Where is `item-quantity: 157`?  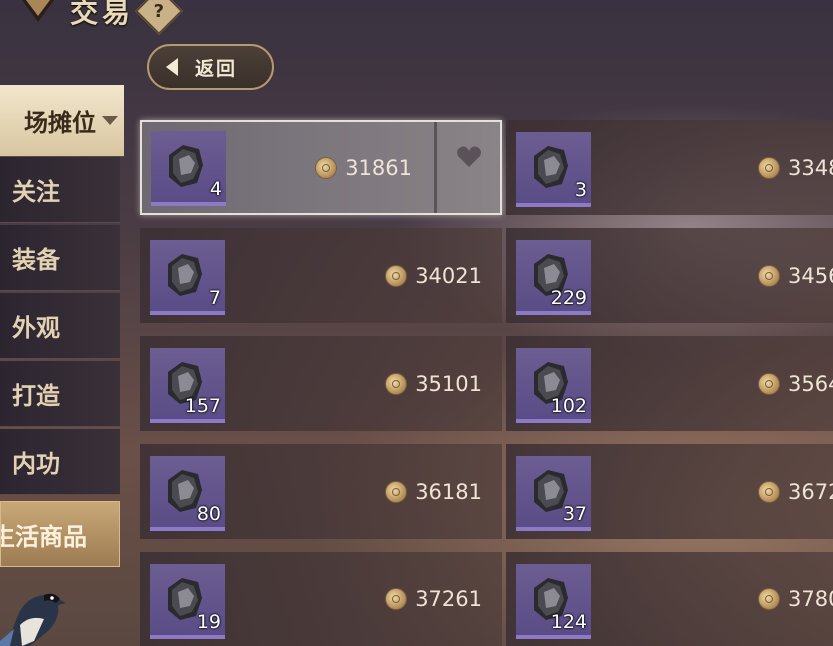 item-quantity: 157 is located at coordinates (202, 406).